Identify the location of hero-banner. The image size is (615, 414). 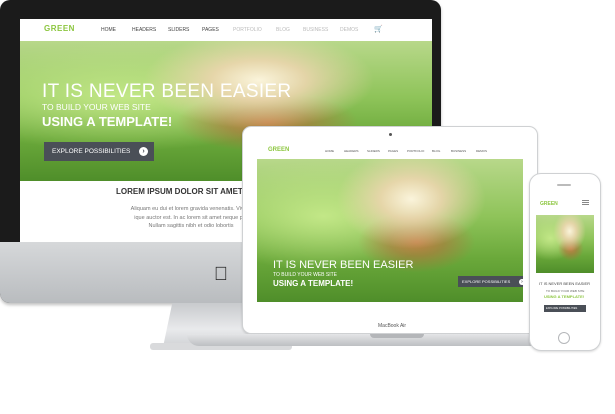
(565, 244).